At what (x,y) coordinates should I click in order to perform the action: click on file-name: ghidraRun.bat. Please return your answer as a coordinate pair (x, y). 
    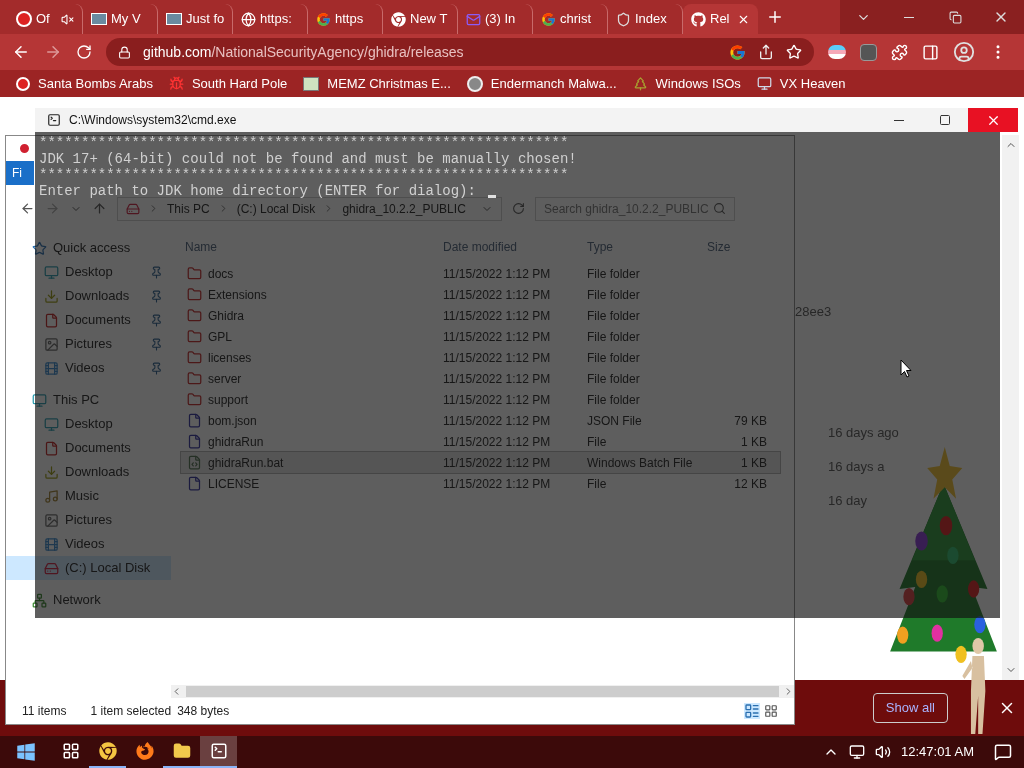
    Looking at the image, I should click on (246, 463).